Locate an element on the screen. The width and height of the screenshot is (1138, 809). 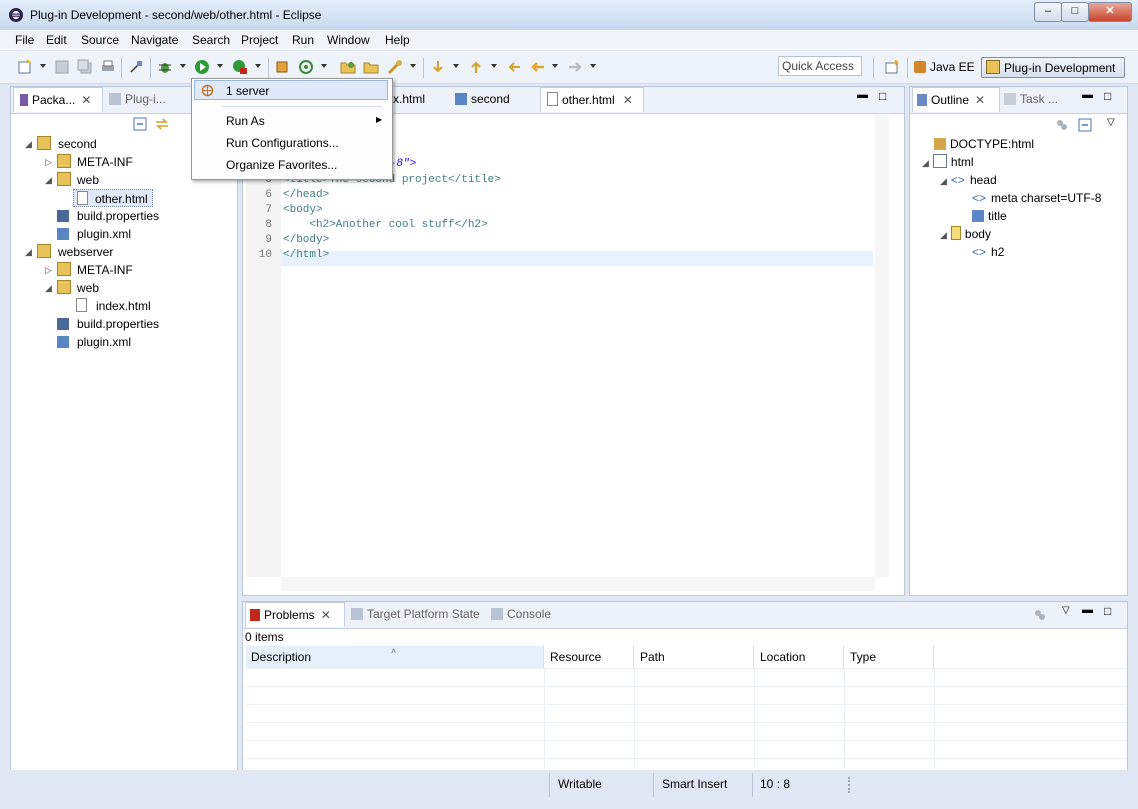
column-path: Path is located at coordinates (694, 657).